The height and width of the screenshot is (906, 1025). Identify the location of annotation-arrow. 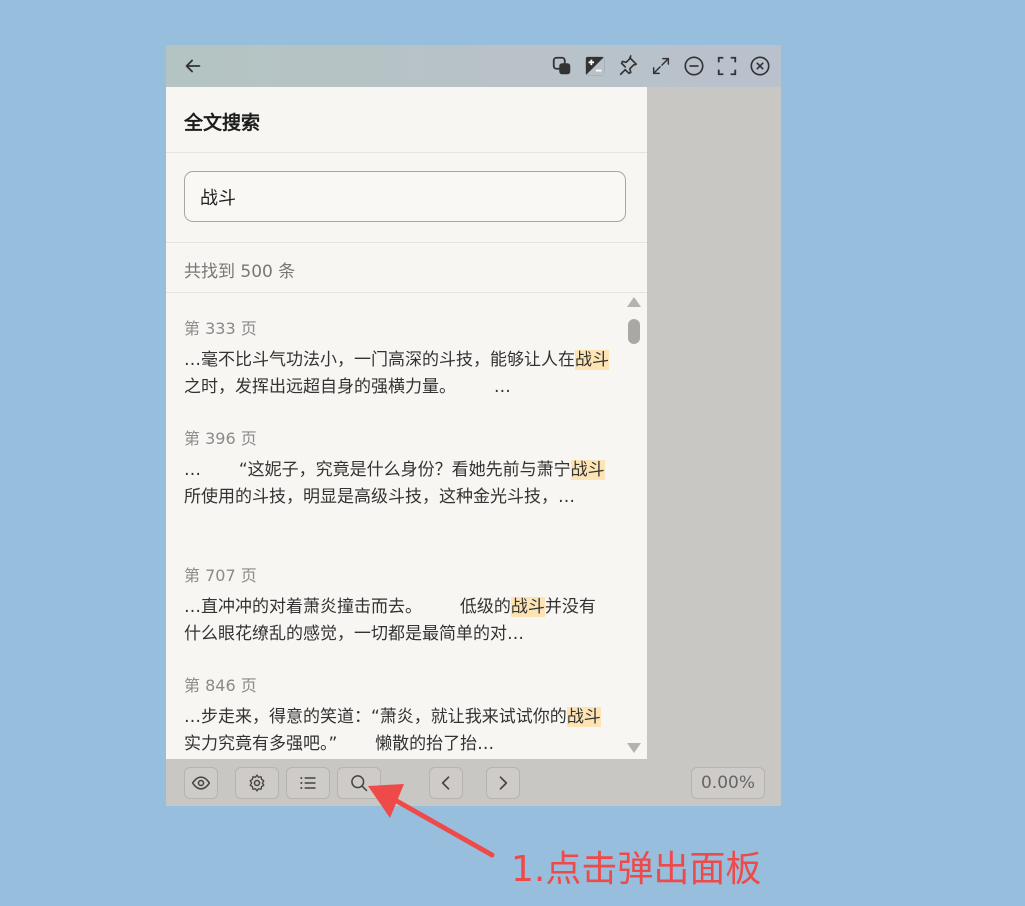
(431, 821).